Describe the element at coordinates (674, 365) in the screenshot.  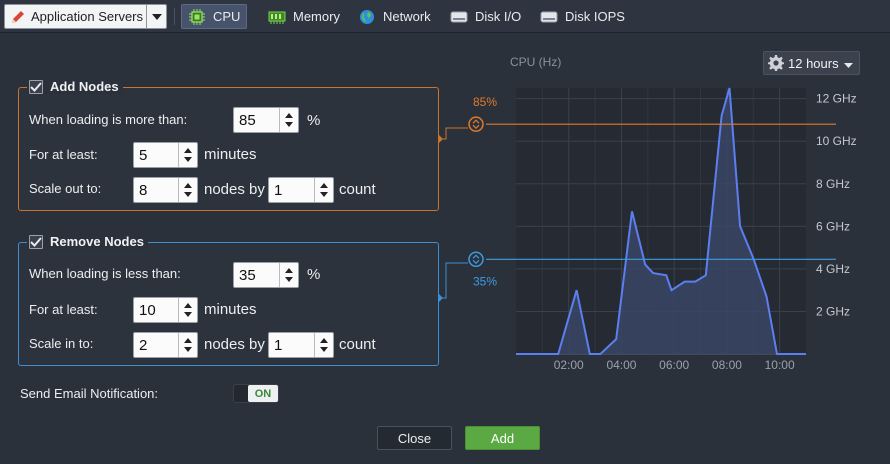
I see `x-tick-label: 06:00` at that location.